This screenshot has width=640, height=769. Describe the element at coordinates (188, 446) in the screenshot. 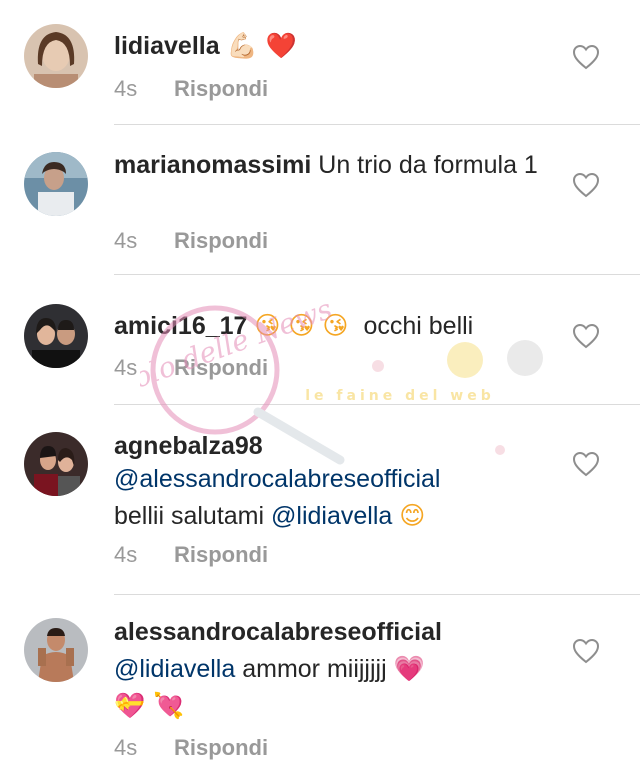

I see `username: agnebalza98` at that location.